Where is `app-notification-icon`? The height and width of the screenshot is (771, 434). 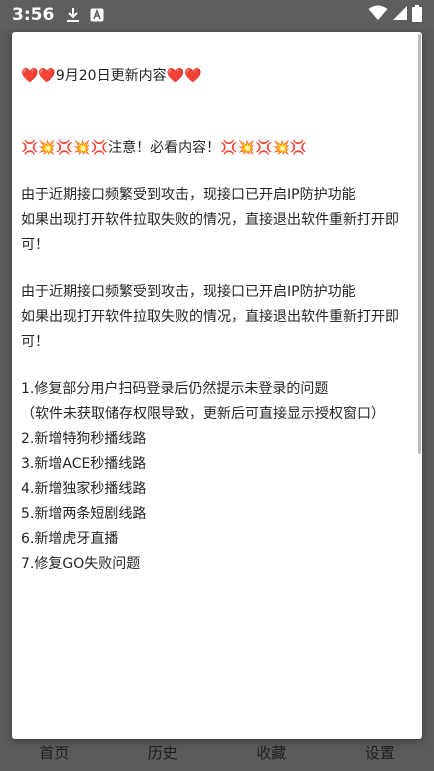 app-notification-icon is located at coordinates (97, 15).